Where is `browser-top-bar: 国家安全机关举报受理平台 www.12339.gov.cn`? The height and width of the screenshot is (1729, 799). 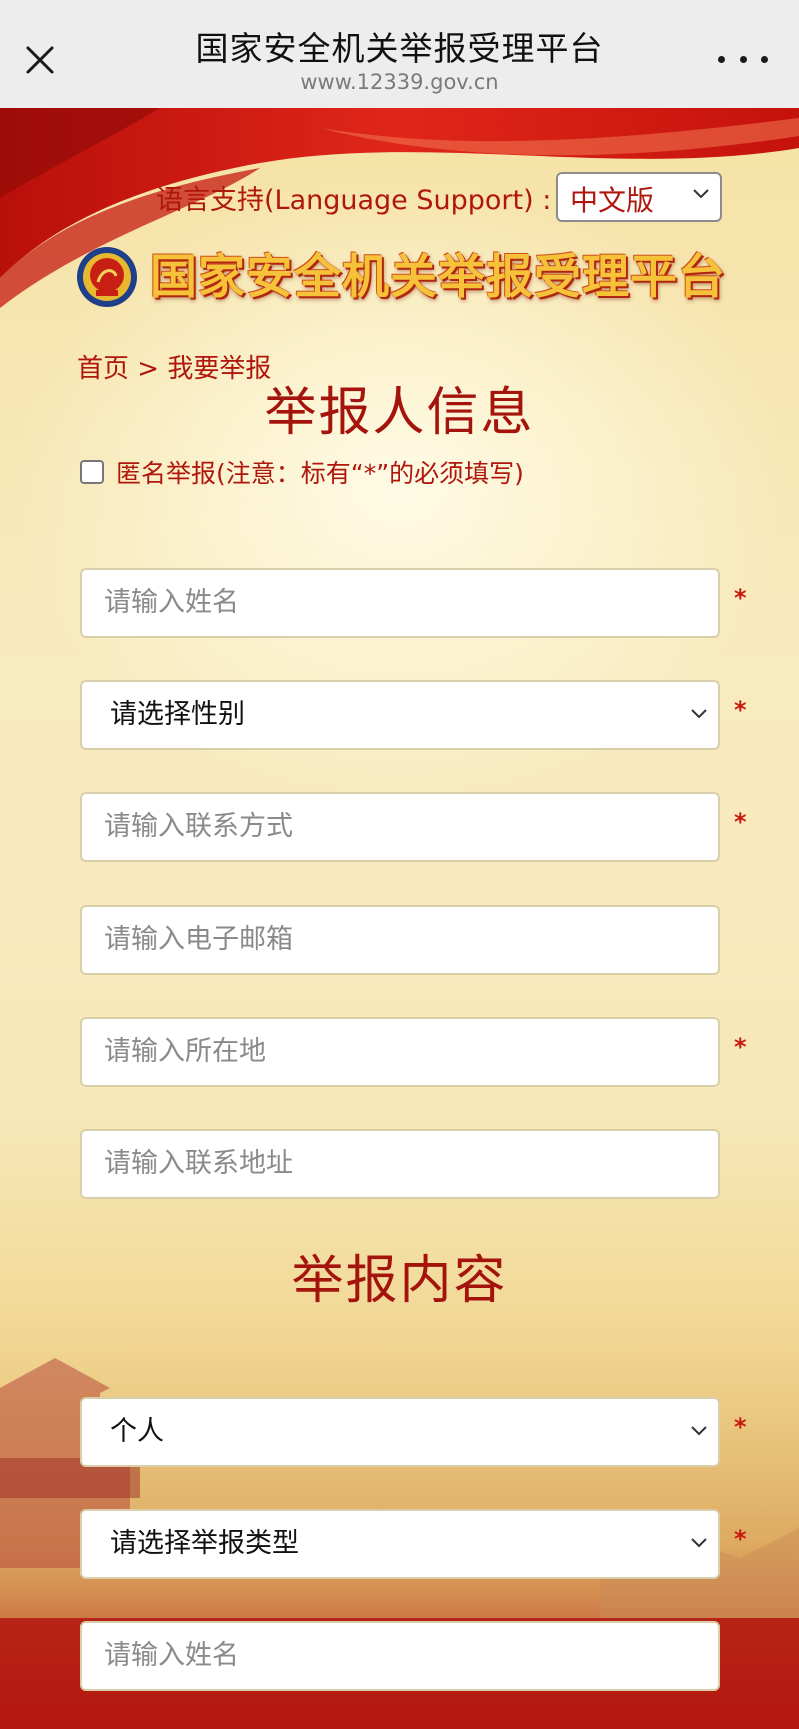 browser-top-bar: 国家安全机关举报受理平台 www.12339.gov.cn is located at coordinates (399, 54).